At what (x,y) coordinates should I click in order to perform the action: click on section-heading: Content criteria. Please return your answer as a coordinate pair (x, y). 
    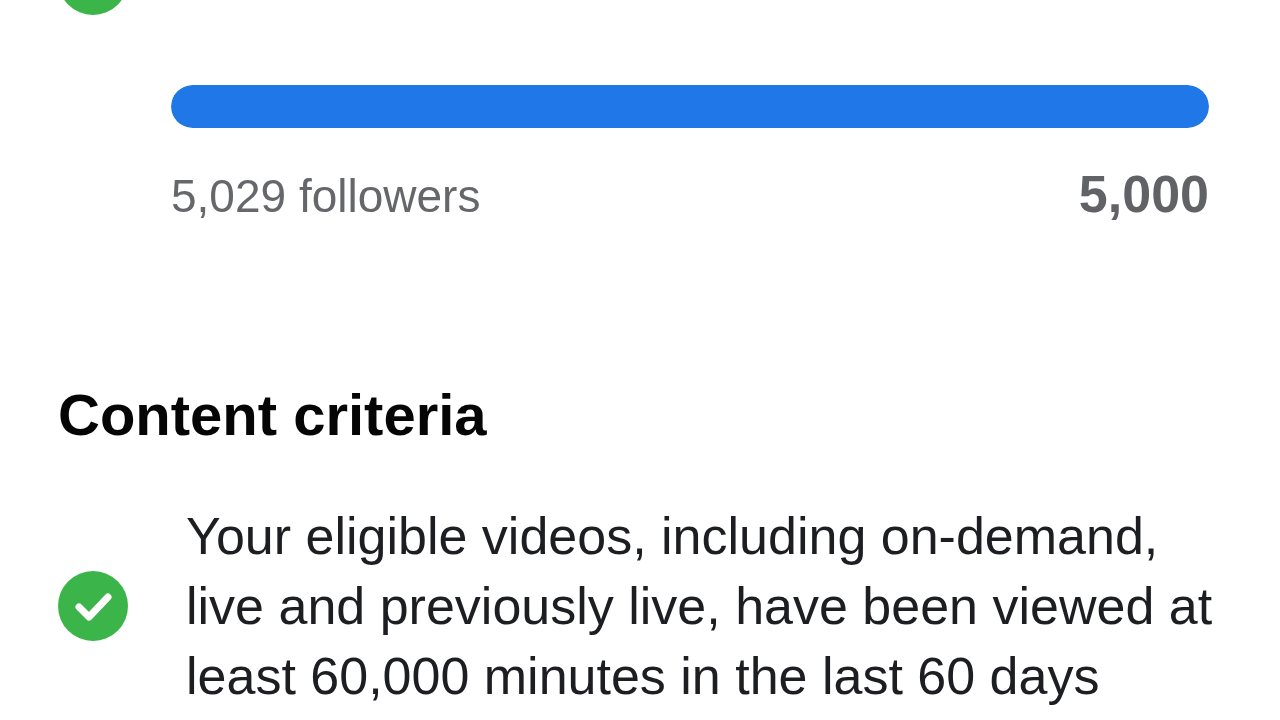
    Looking at the image, I should click on (272, 415).